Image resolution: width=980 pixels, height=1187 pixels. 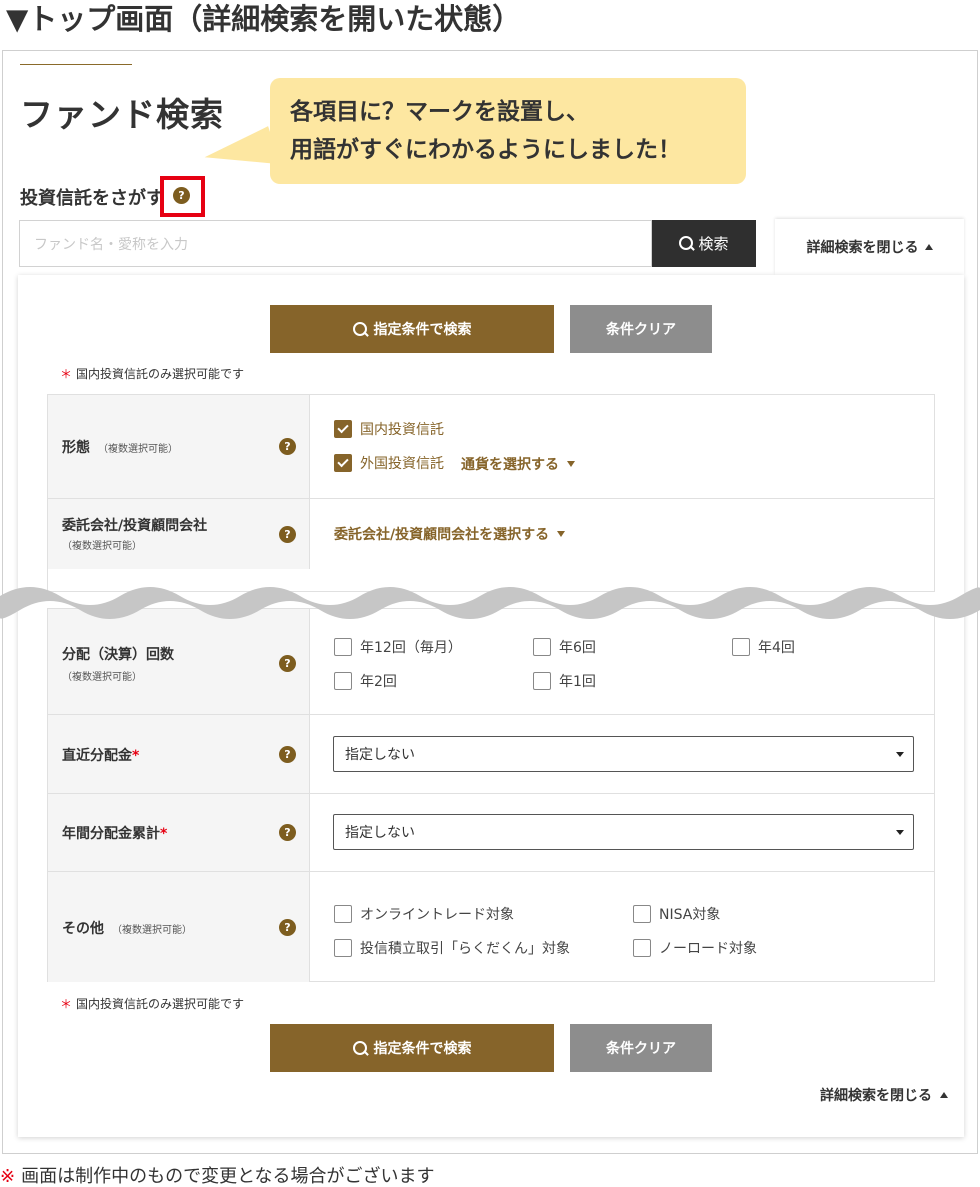 I want to click on checkbox-online-trade: オンライントレード対象, so click(x=424, y=914).